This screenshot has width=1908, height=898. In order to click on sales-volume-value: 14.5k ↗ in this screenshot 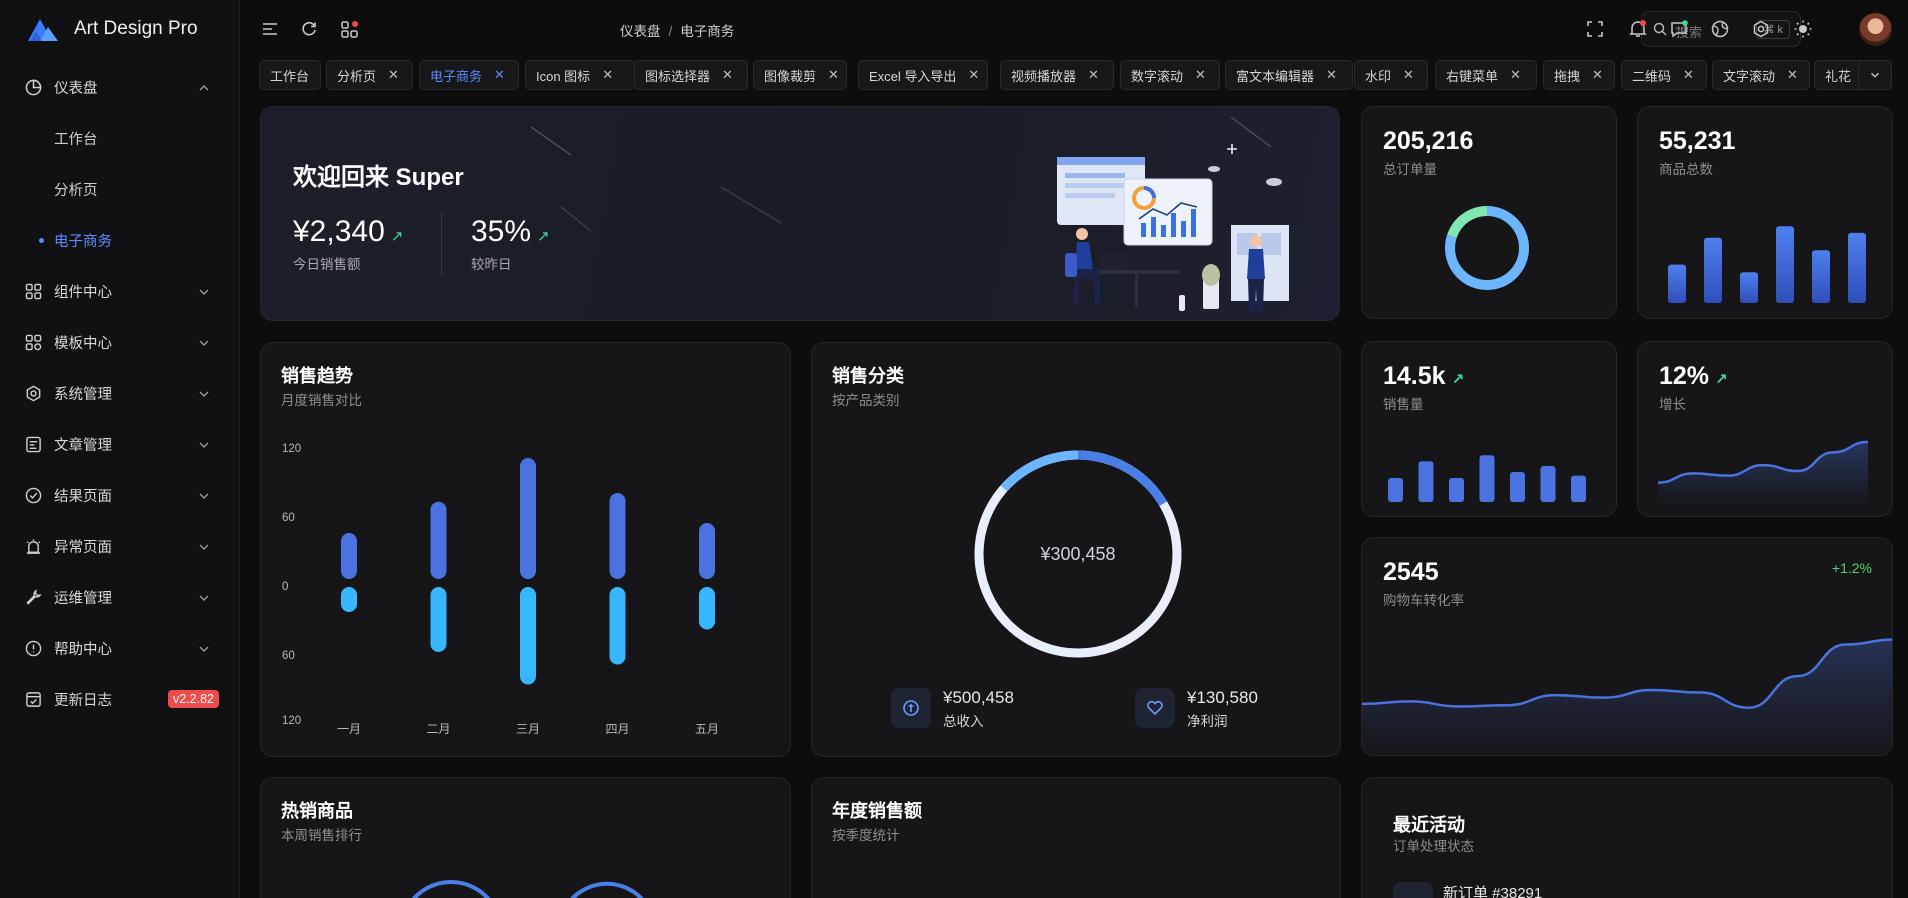, I will do `click(1423, 376)`.